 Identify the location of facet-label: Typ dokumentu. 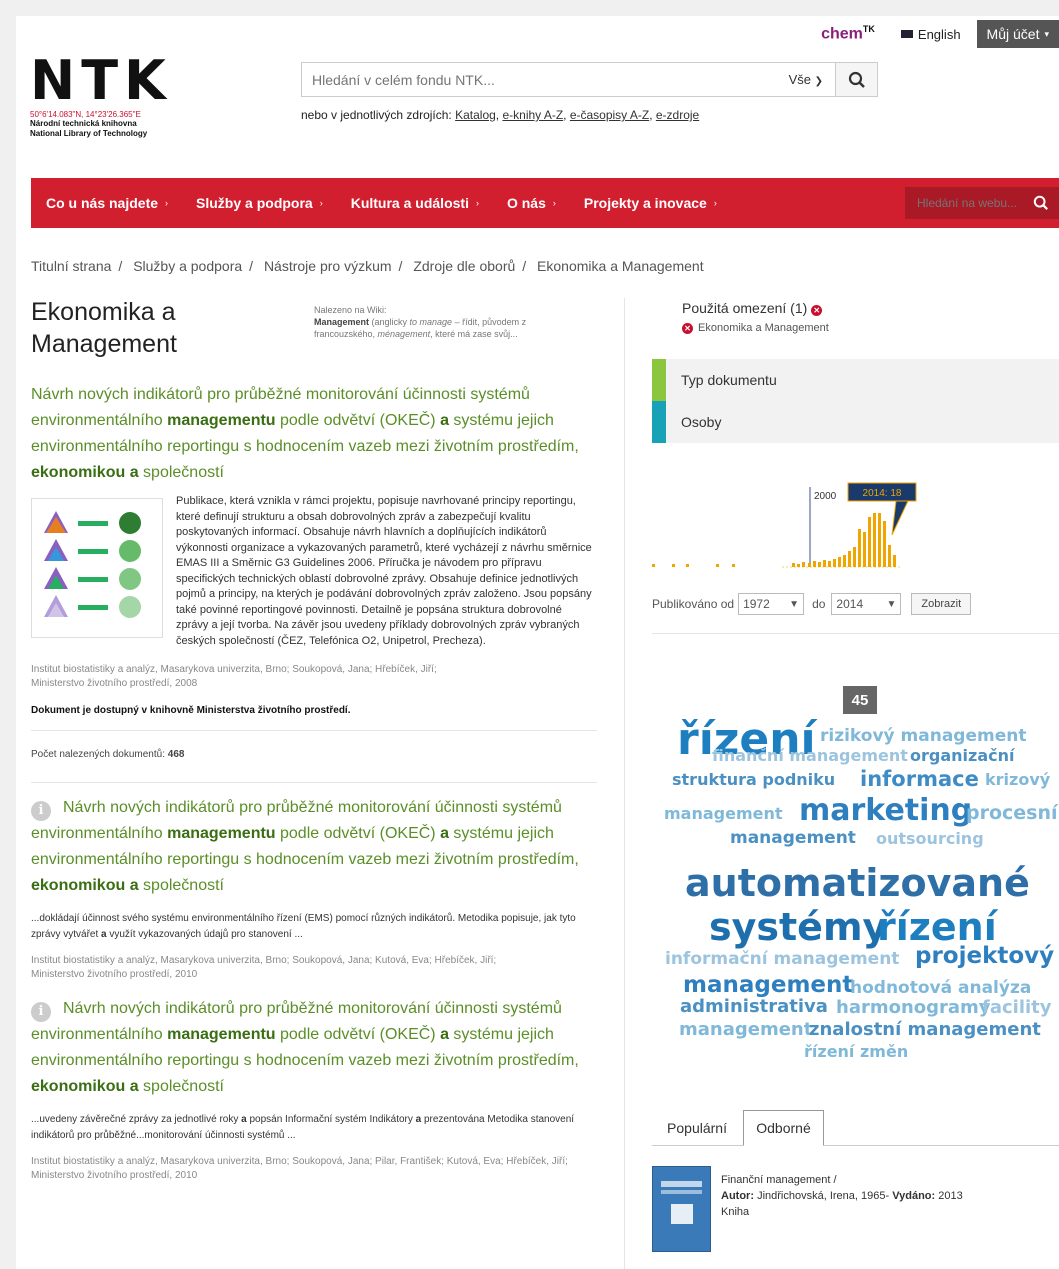
(729, 380).